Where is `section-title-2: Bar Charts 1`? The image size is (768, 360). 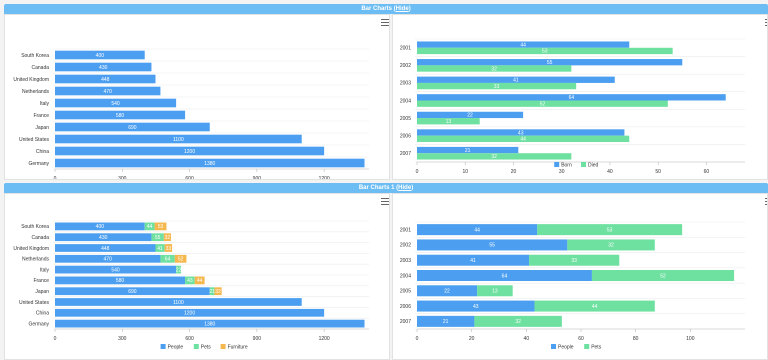 section-title-2: Bar Charts 1 is located at coordinates (376, 188).